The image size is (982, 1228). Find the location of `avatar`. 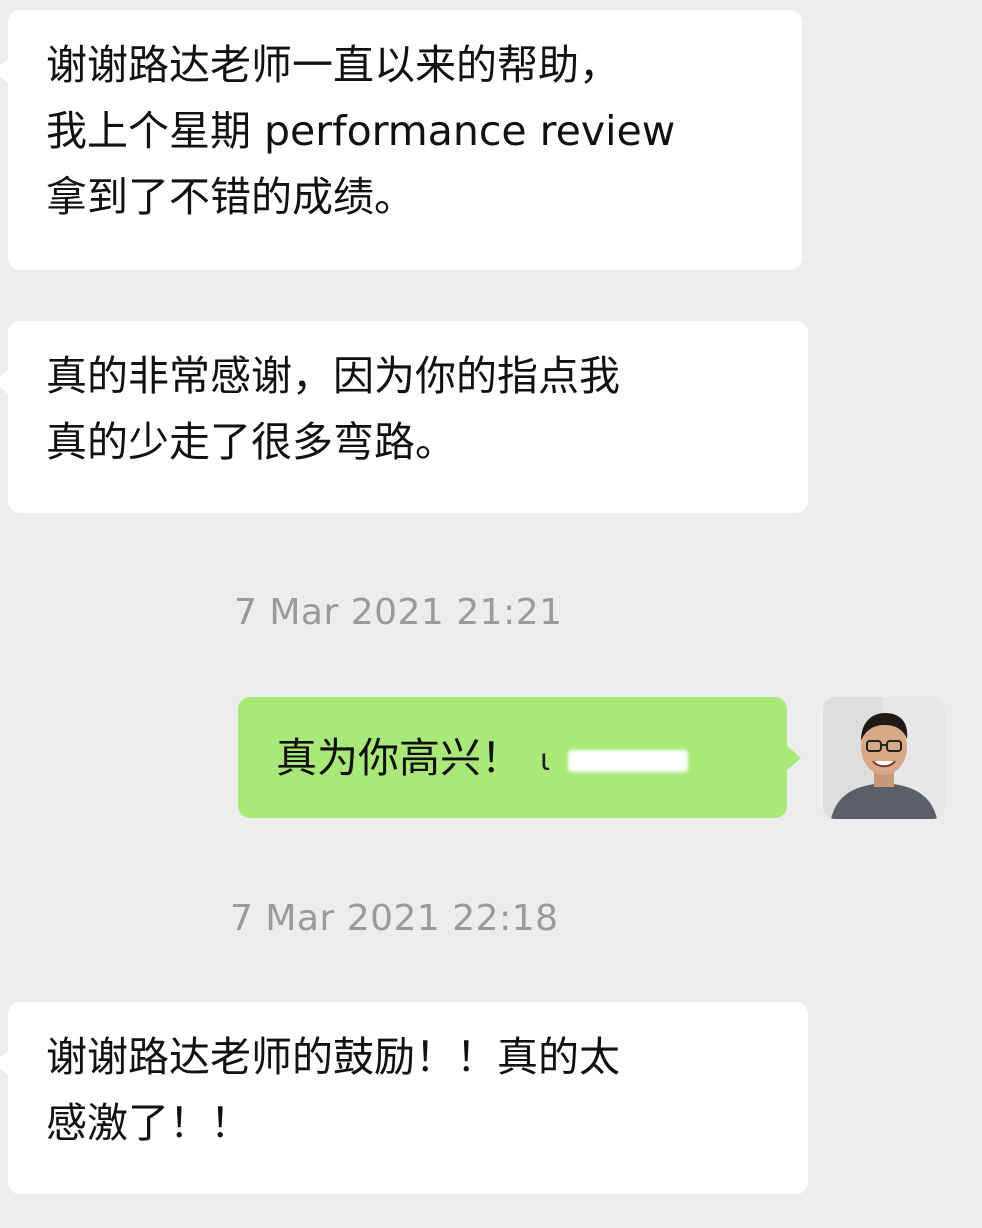

avatar is located at coordinates (884, 758).